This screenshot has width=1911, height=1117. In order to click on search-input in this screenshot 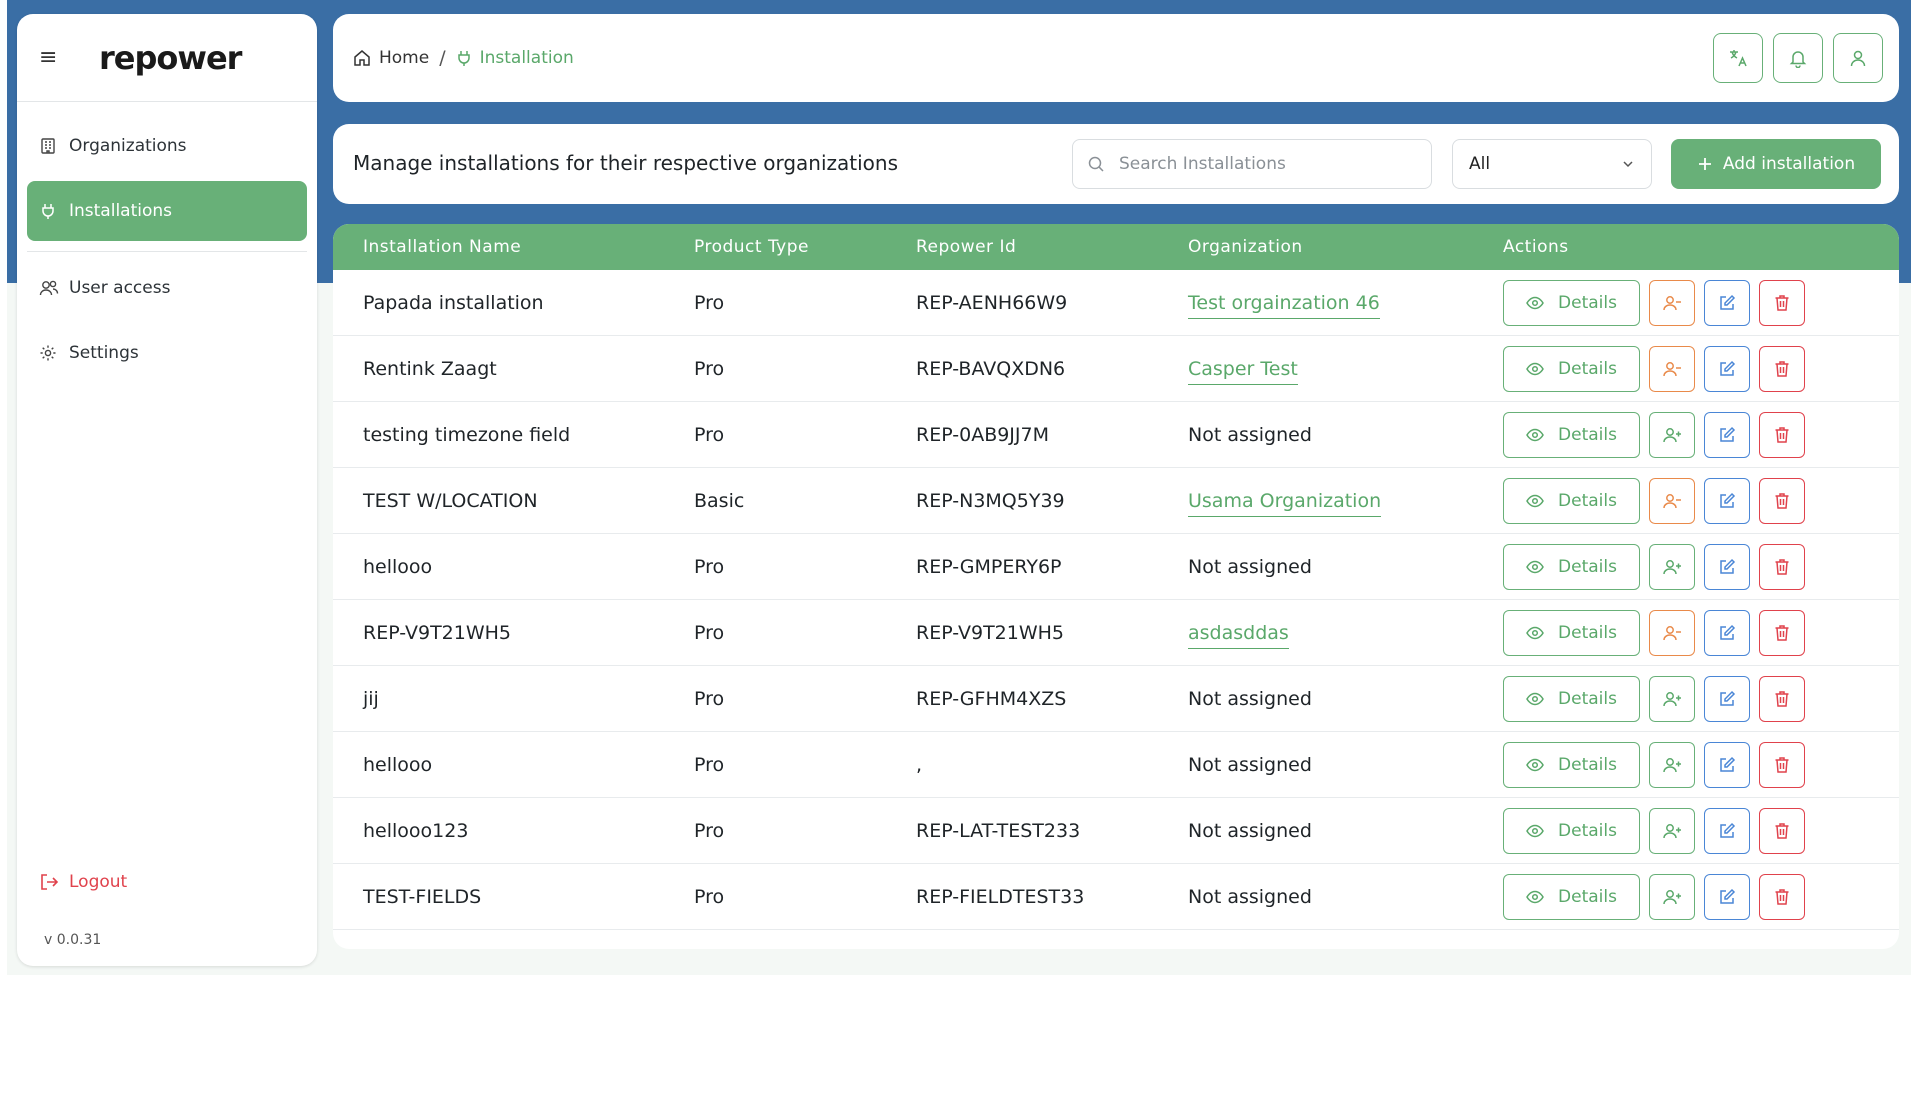, I will do `click(1264, 164)`.